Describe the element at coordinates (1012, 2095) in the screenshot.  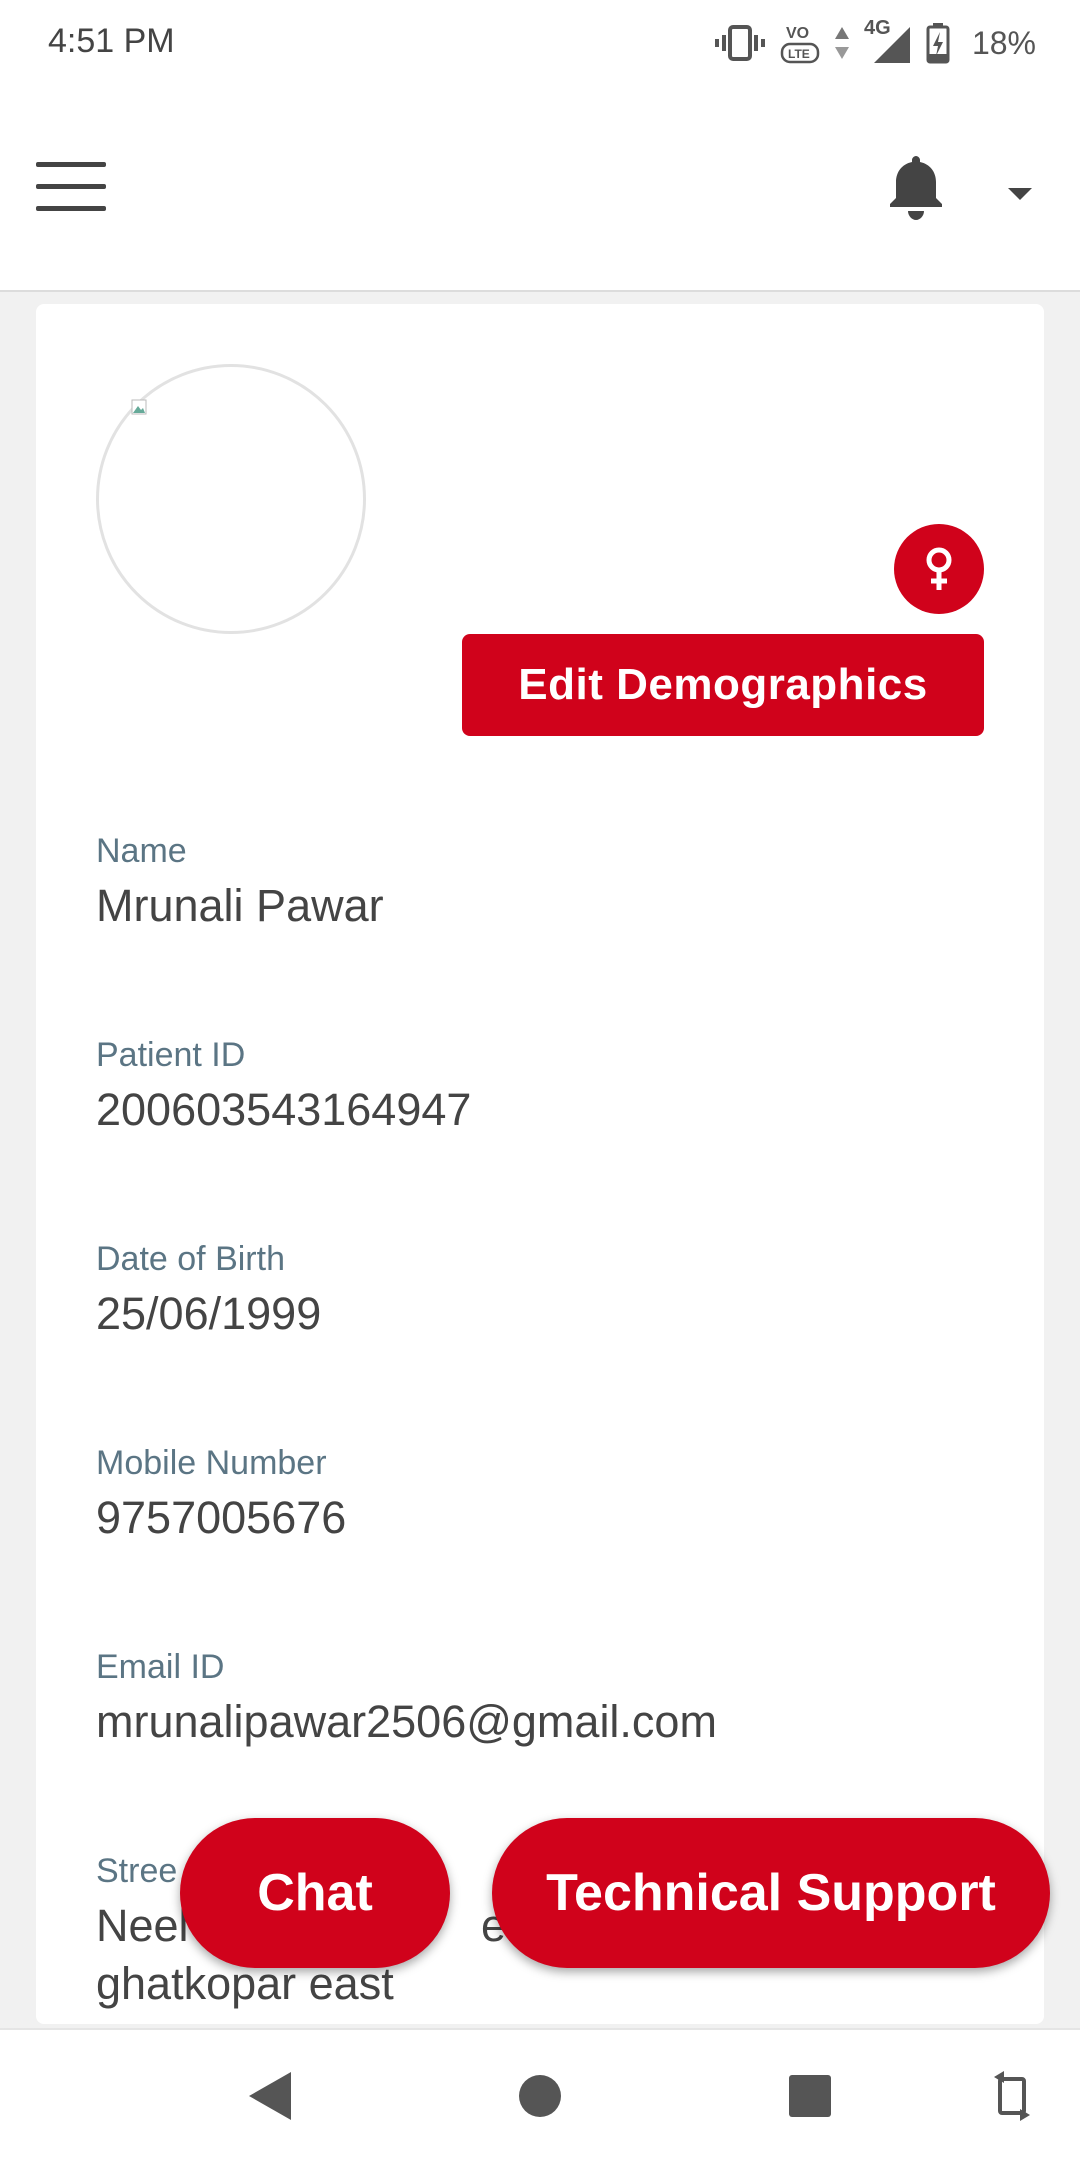
I see `rotate-icon` at that location.